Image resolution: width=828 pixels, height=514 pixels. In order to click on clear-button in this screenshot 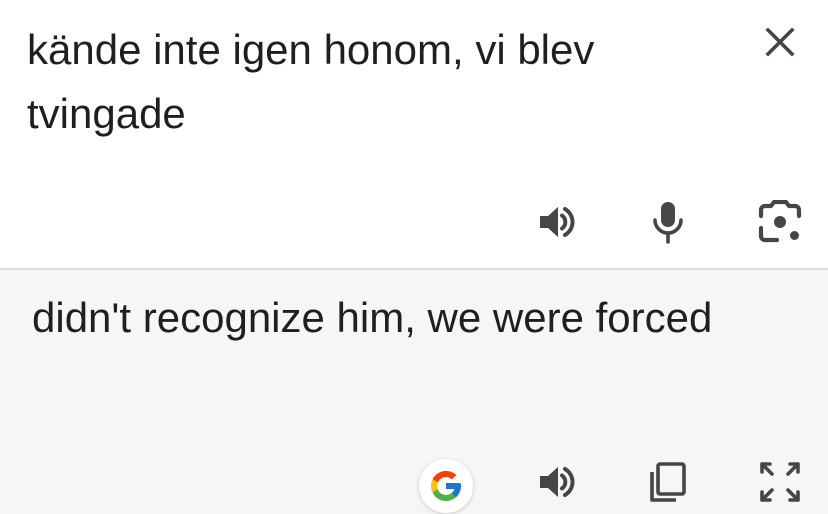, I will do `click(780, 42)`.